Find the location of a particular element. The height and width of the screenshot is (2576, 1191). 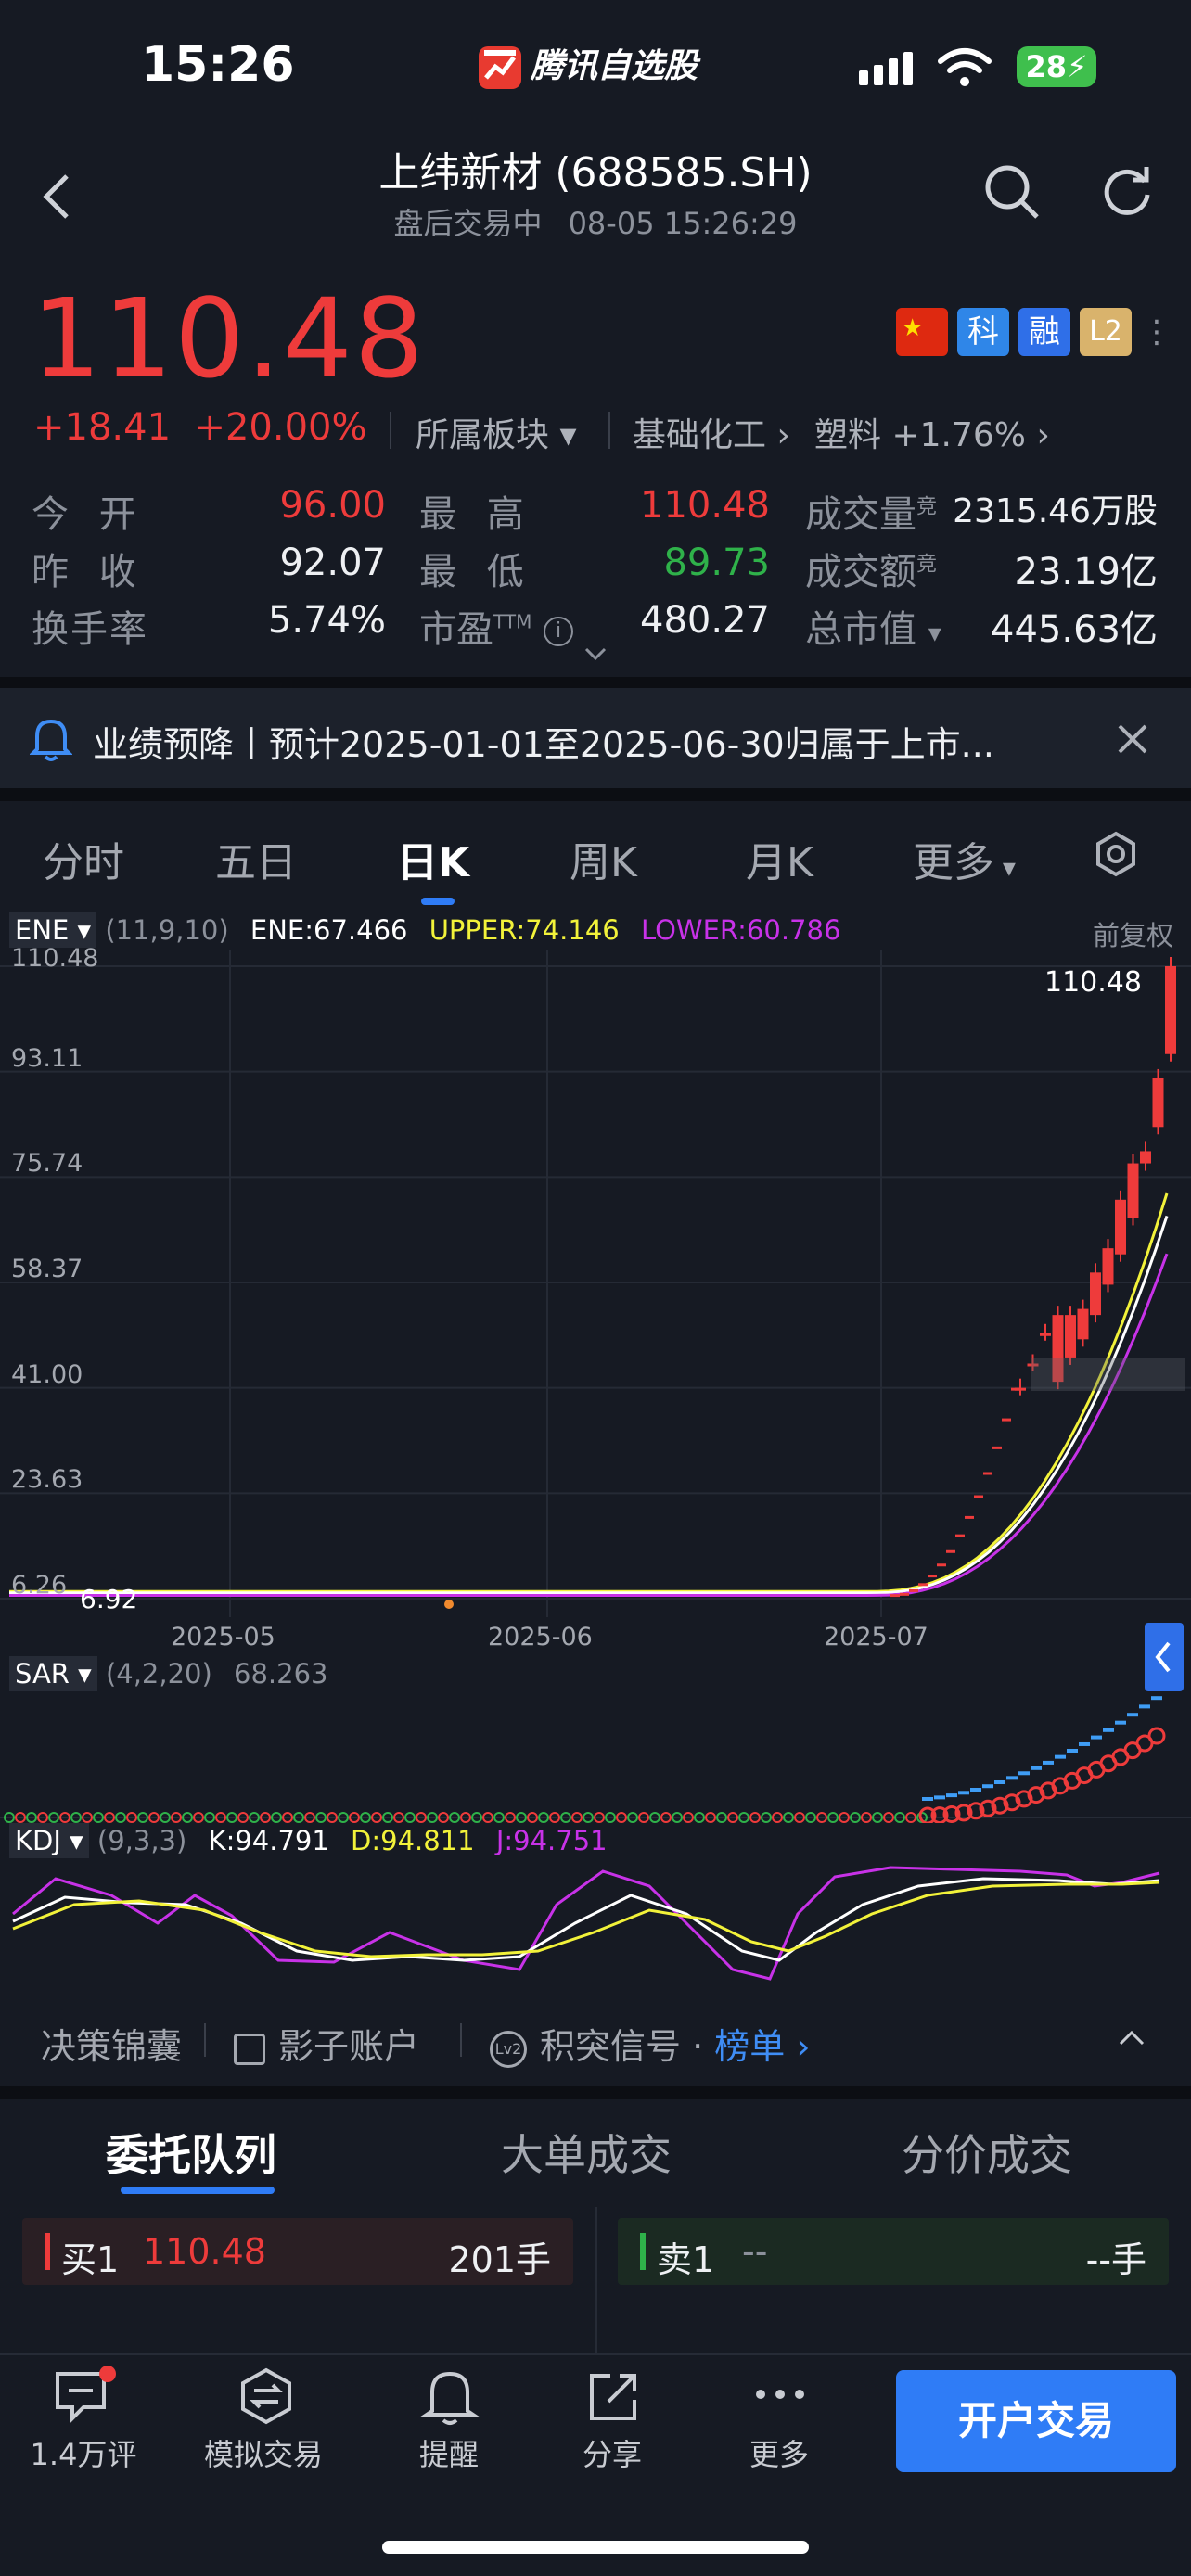

amount-value: 23.19亿 is located at coordinates (1086, 572).